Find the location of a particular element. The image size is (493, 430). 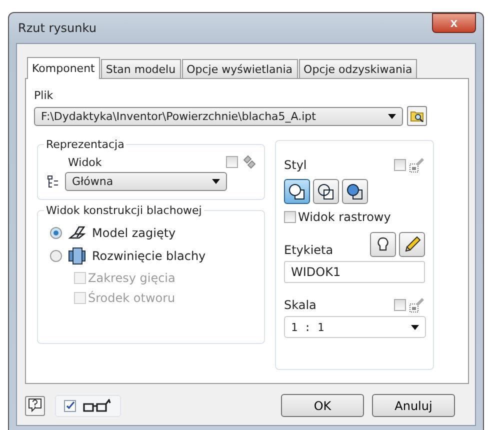

shaded-sphere-cube-icon is located at coordinates (355, 191).